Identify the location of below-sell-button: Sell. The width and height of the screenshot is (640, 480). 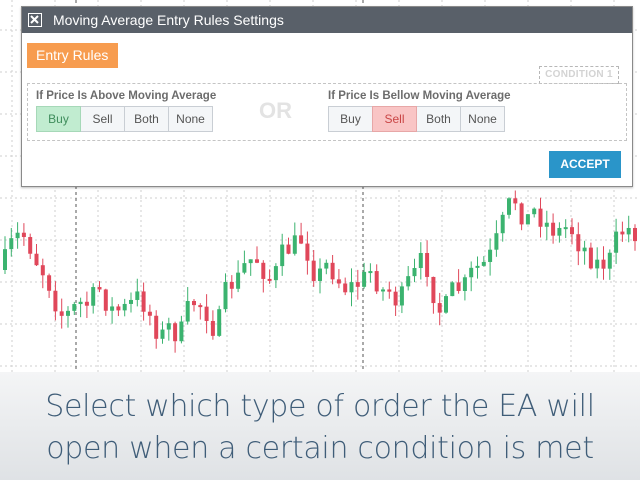
(394, 119).